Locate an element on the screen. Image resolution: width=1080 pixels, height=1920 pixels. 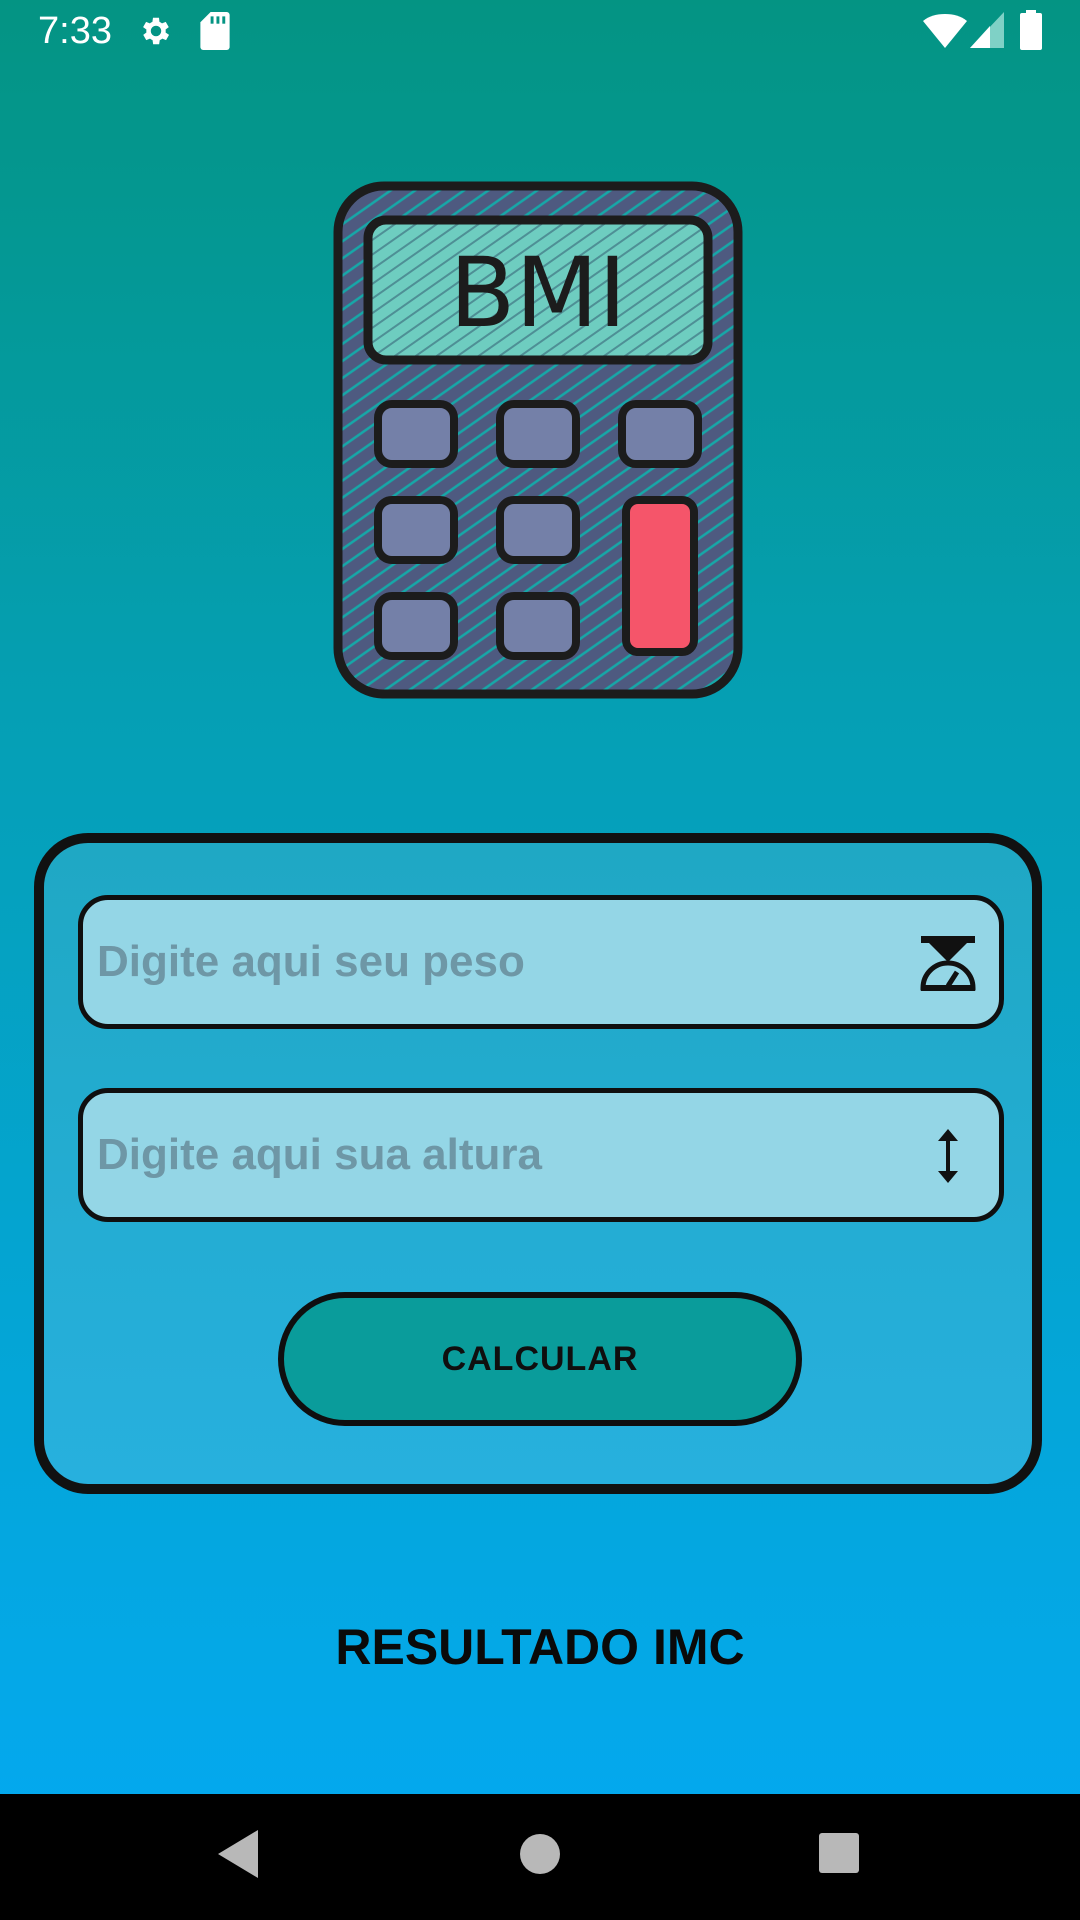
height-input is located at coordinates (487, 1155).